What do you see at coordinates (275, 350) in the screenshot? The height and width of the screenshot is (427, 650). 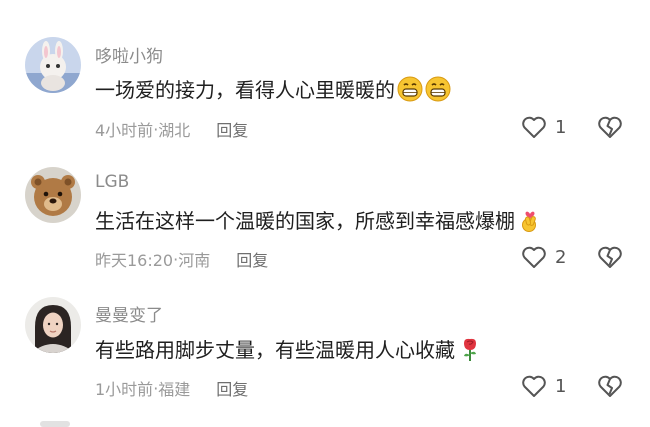 I see `comment-text-body: 有些路用脚步丈量，有些温暖用人心收藏` at bounding box center [275, 350].